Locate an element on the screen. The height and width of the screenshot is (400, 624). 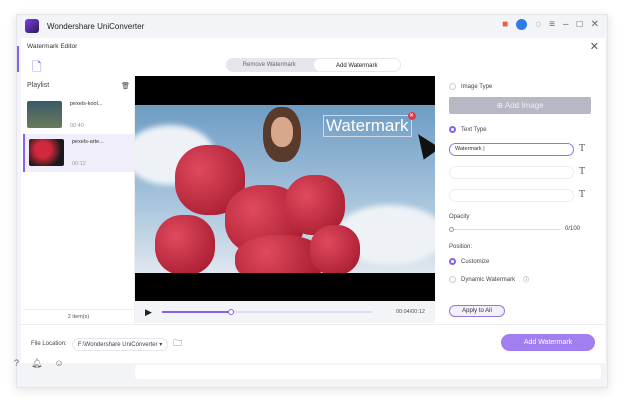
maximize-icon: □ is located at coordinates (580, 24).